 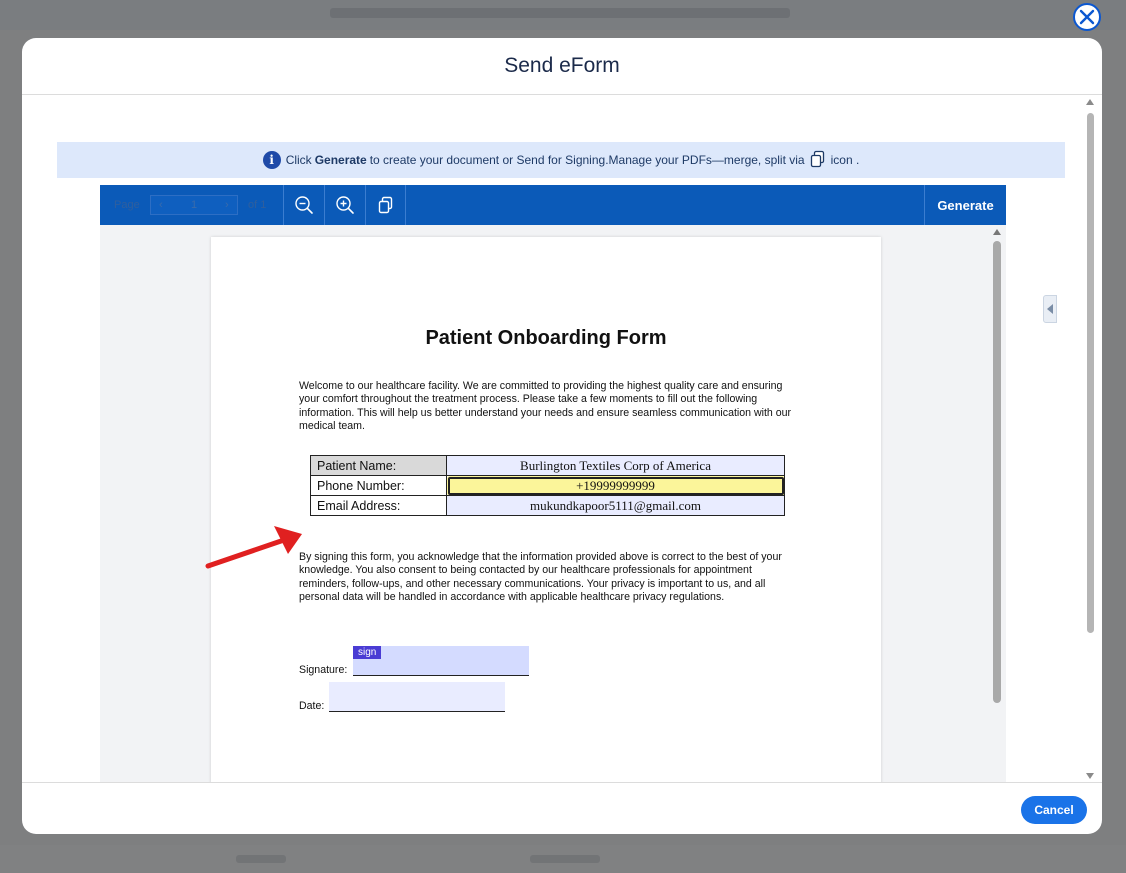 I want to click on signature-field: sign, so click(x=441, y=661).